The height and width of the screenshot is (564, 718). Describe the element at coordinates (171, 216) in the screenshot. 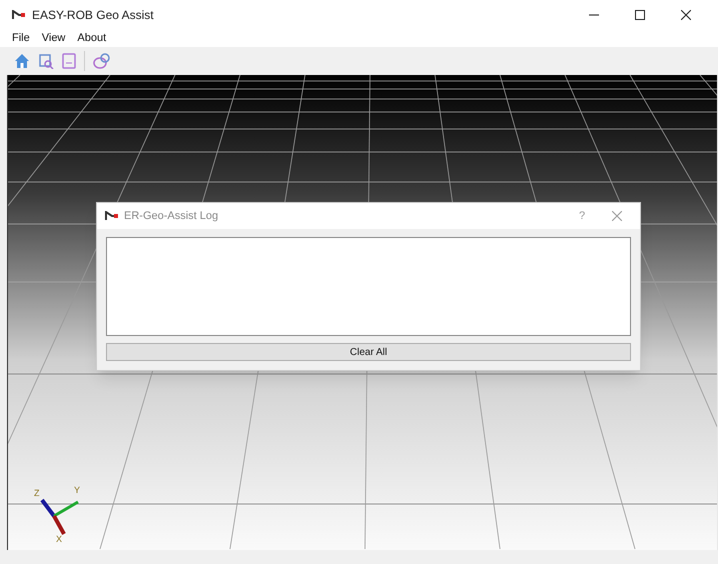

I see `dialog-title: ER-Geo-Assist Log` at that location.